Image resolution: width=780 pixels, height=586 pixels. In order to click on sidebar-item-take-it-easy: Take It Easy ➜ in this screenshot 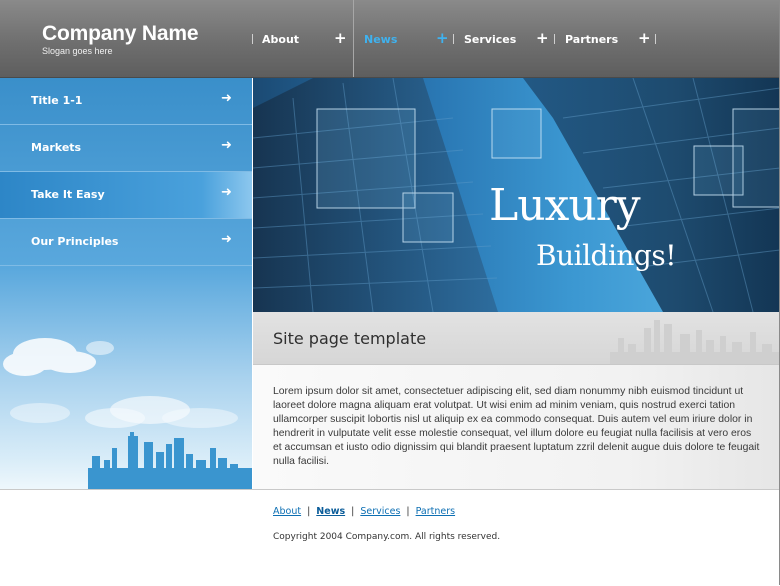, I will do `click(126, 195)`.